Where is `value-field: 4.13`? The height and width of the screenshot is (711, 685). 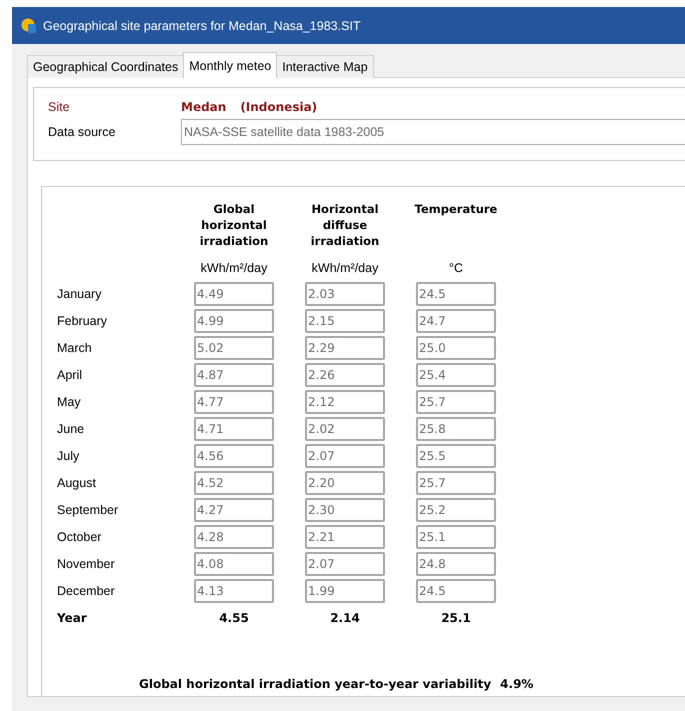 value-field: 4.13 is located at coordinates (234, 591).